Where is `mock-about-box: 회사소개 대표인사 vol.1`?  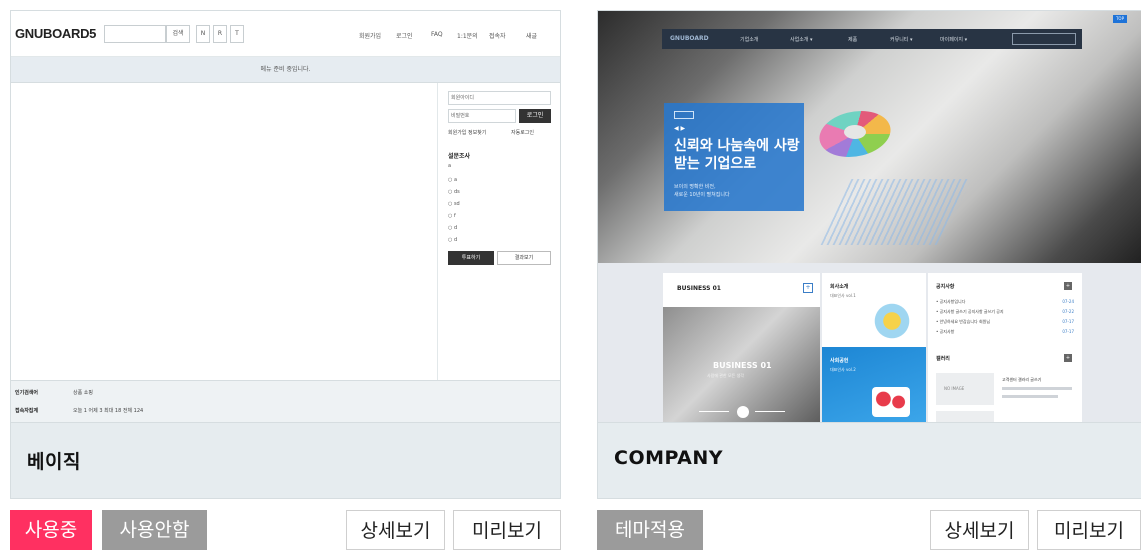 mock-about-box: 회사소개 대표인사 vol.1 is located at coordinates (874, 310).